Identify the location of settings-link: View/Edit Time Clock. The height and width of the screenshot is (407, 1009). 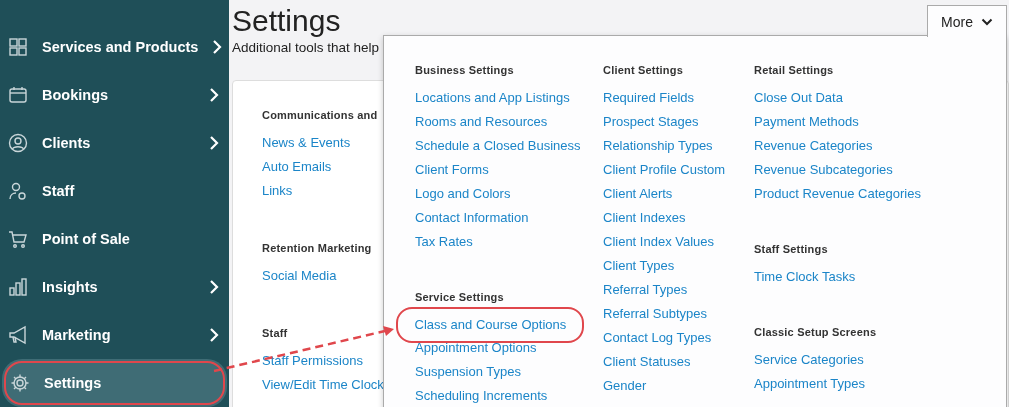
(323, 385).